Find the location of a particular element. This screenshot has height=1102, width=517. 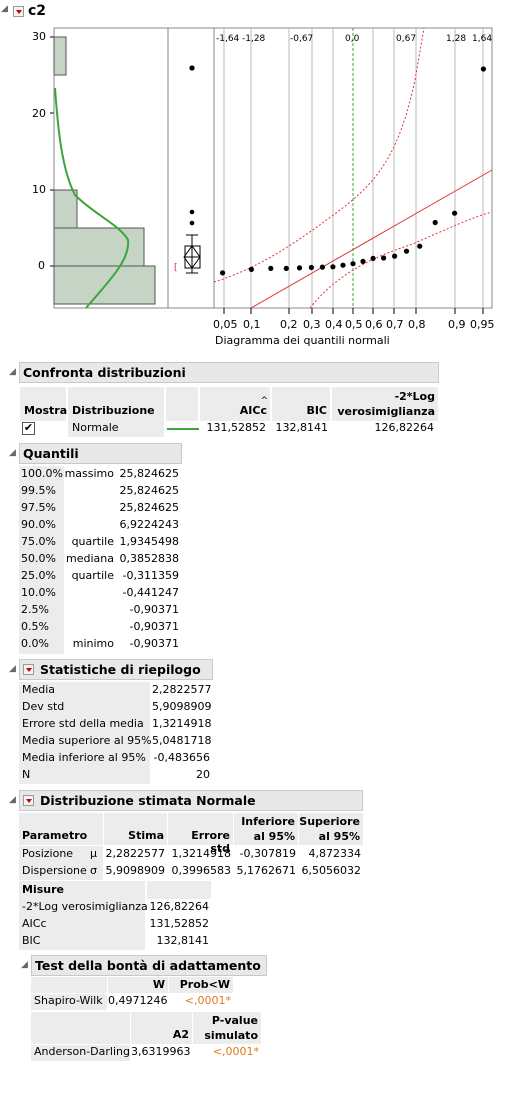

mostra-checkbox: ✔ is located at coordinates (28, 428).